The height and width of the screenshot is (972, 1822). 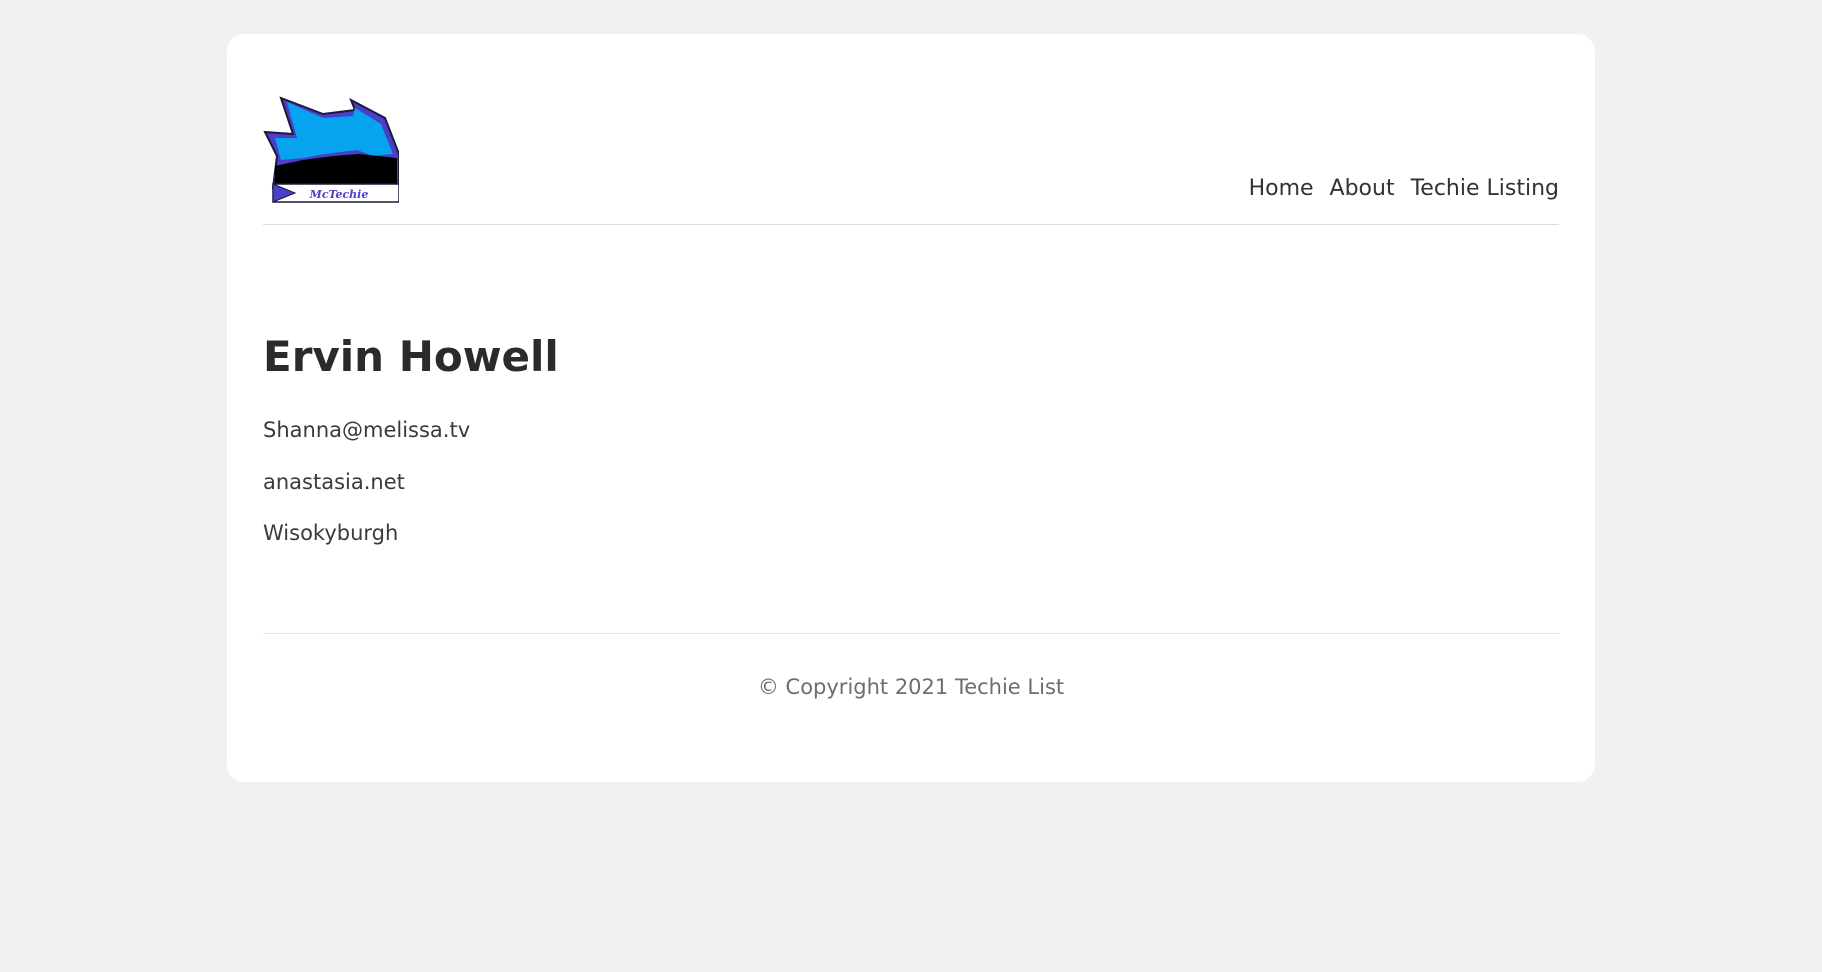 What do you see at coordinates (339, 194) in the screenshot?
I see `logo-text: McTechie` at bounding box center [339, 194].